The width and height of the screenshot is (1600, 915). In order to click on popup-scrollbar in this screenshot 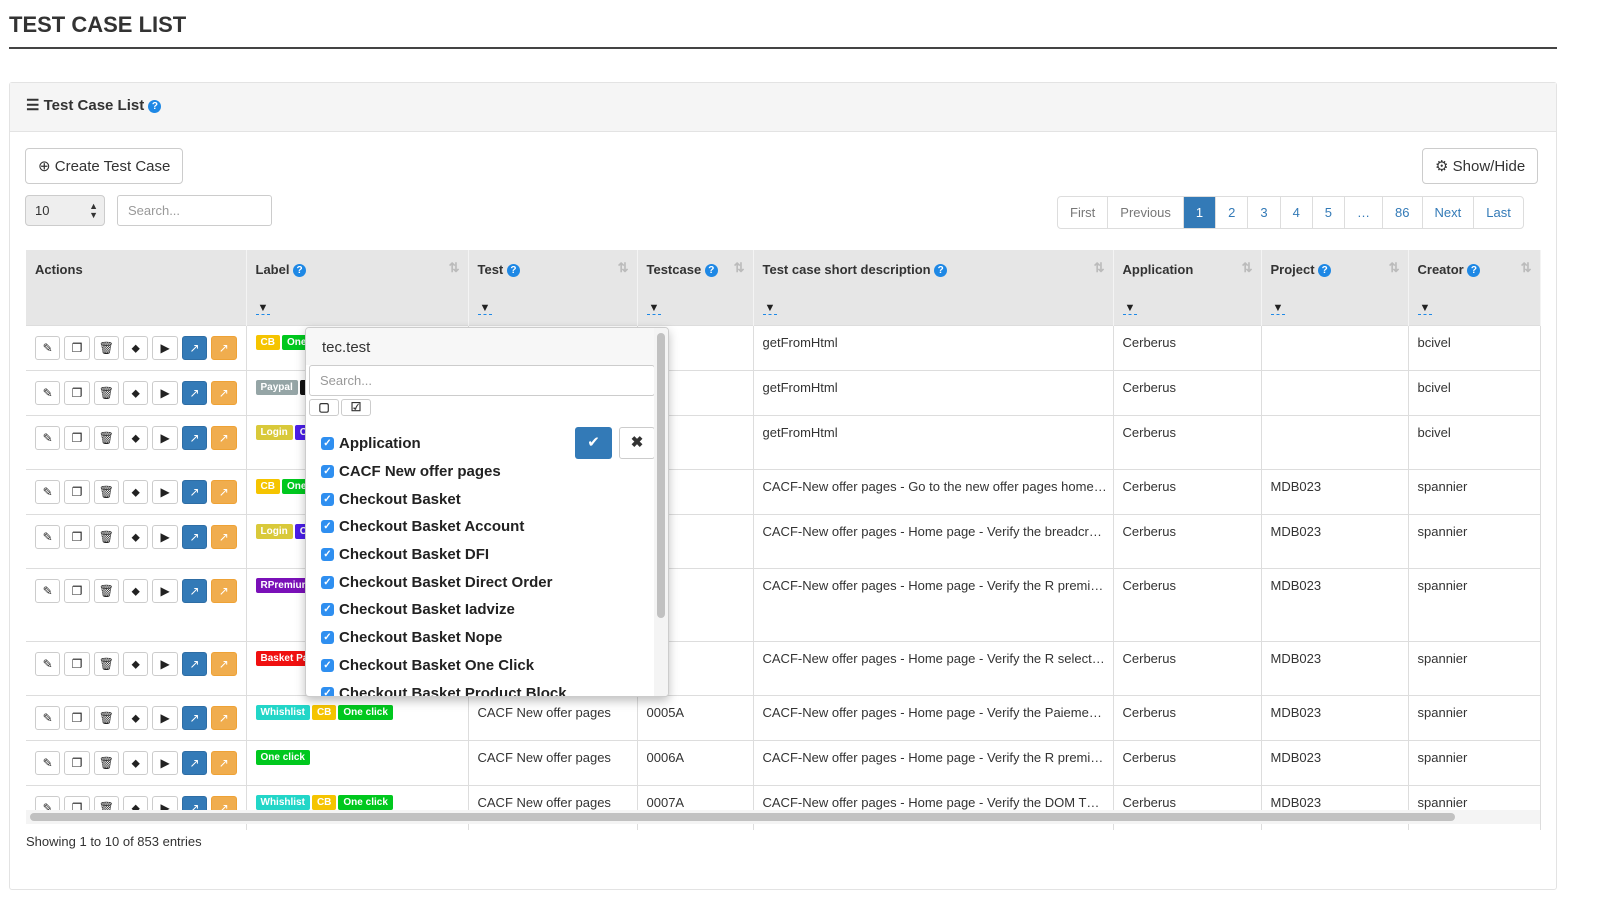, I will do `click(661, 512)`.